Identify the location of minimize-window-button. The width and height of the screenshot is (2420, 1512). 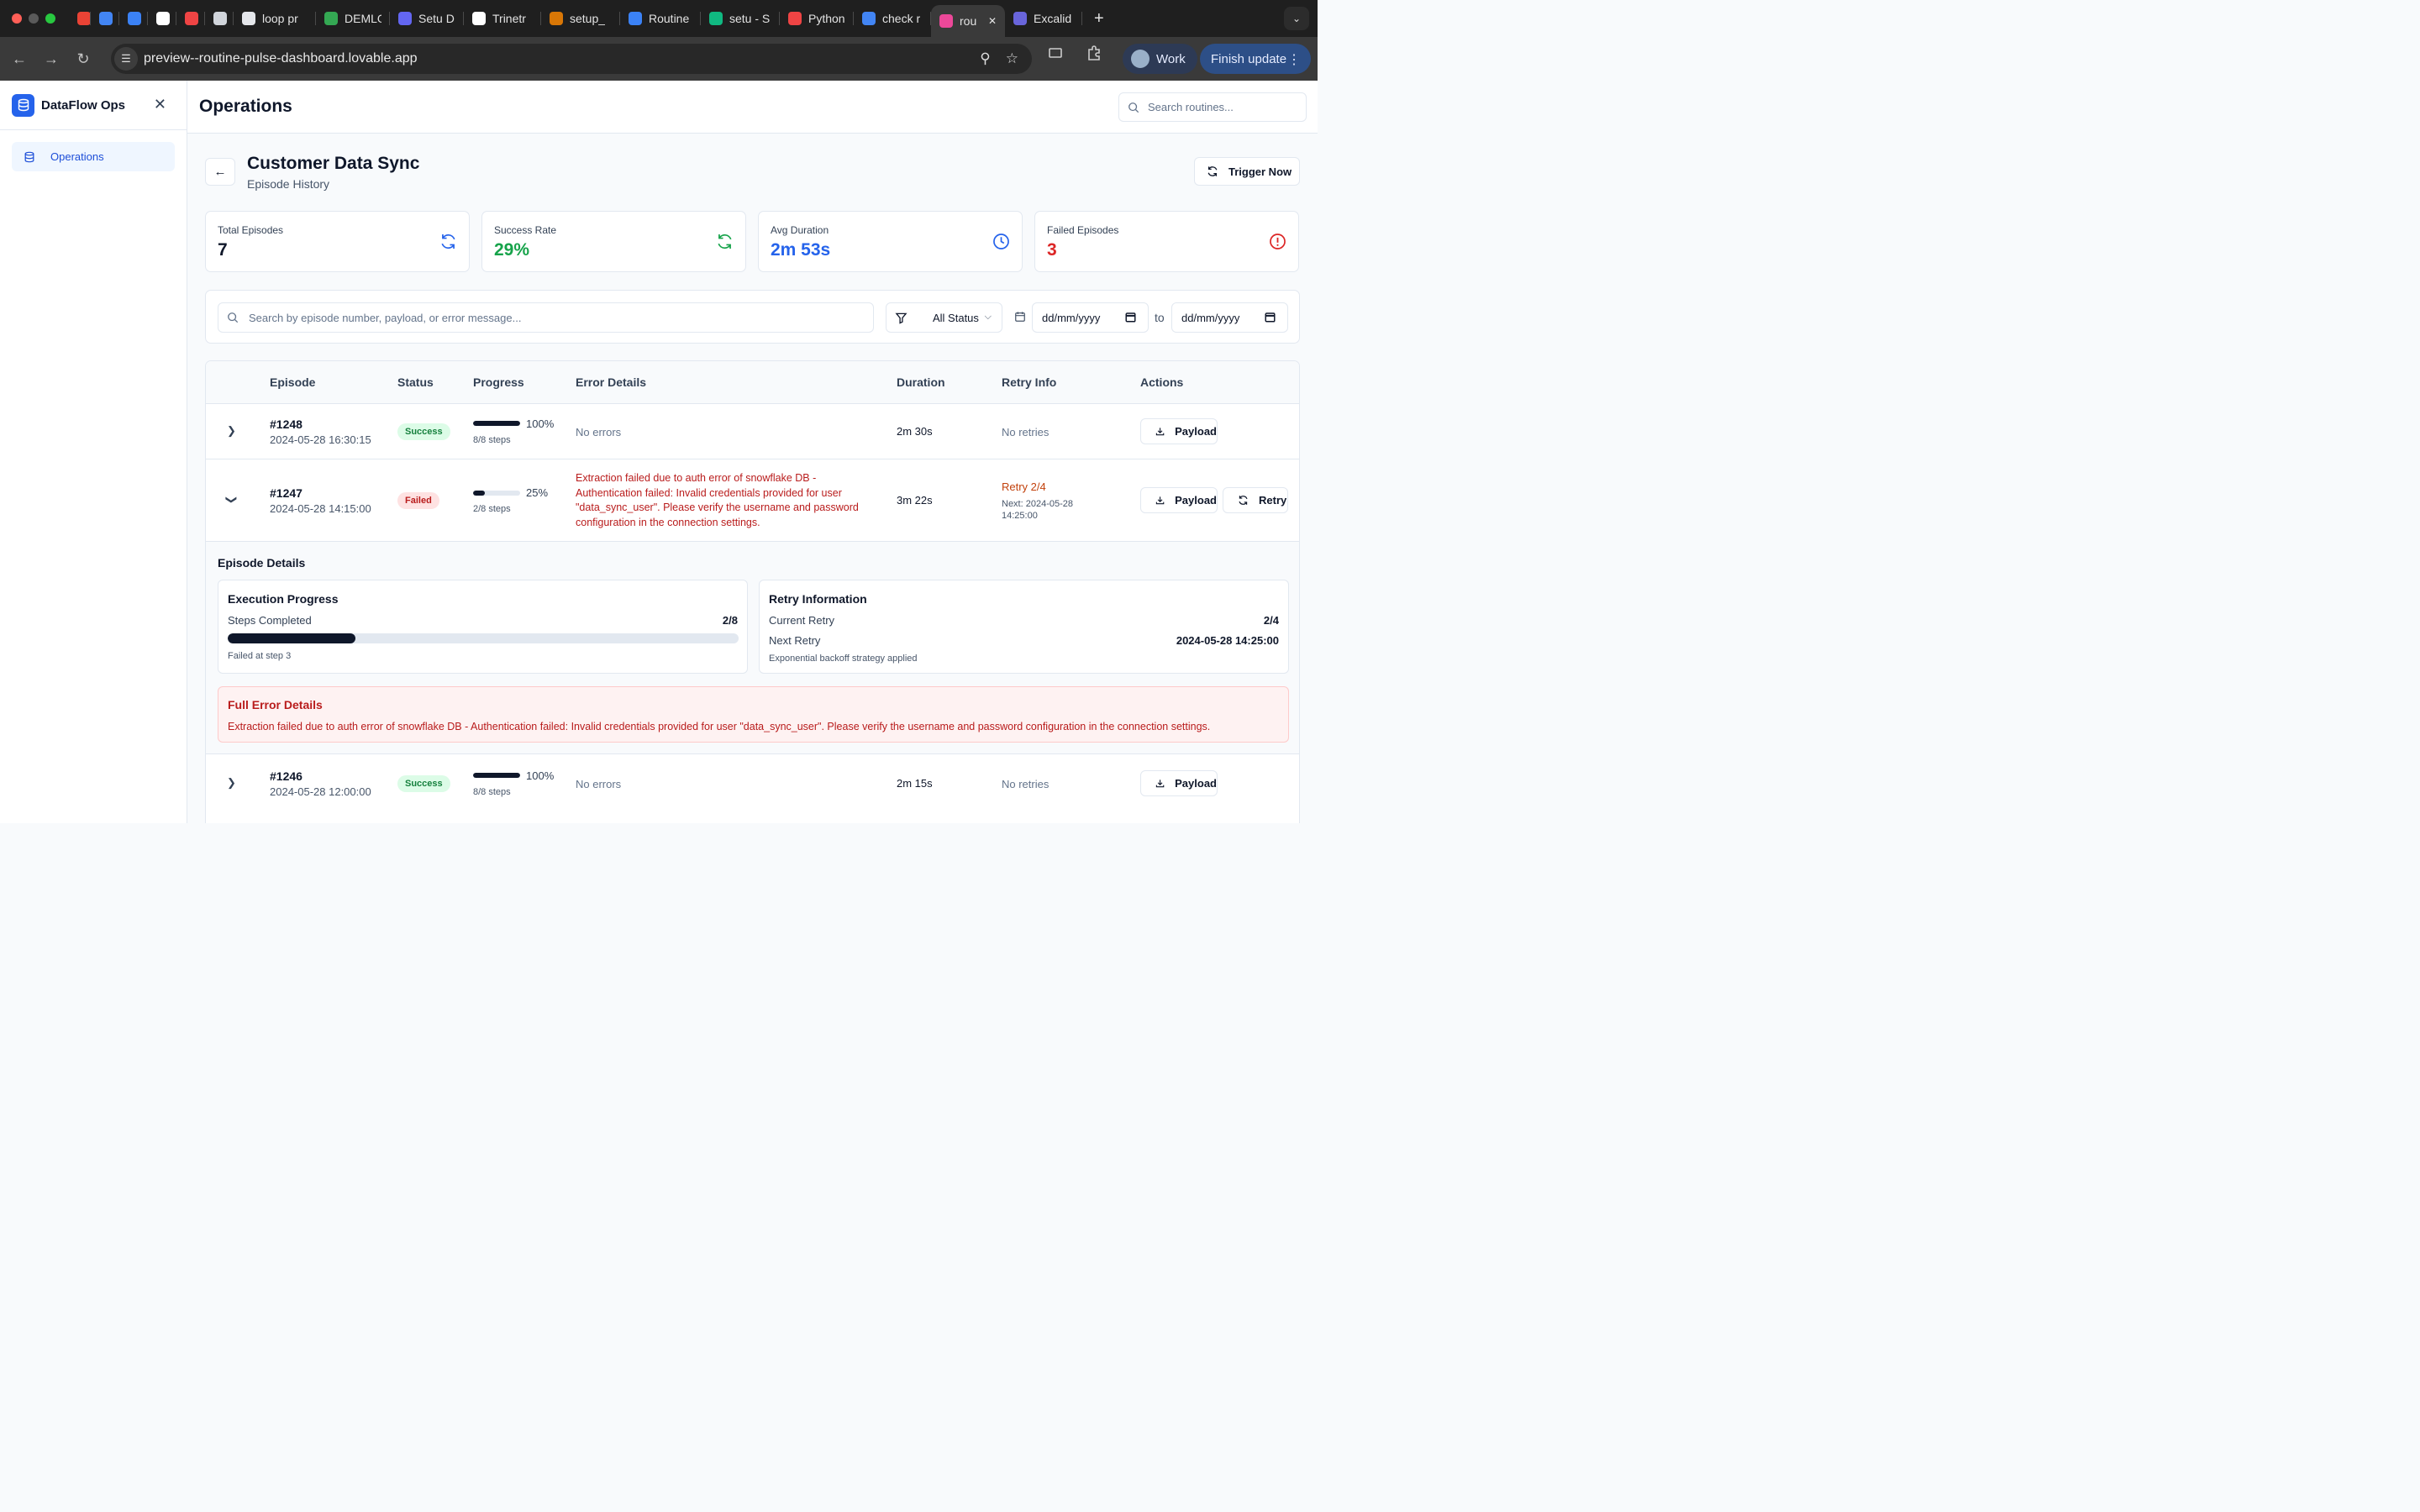
(34, 18).